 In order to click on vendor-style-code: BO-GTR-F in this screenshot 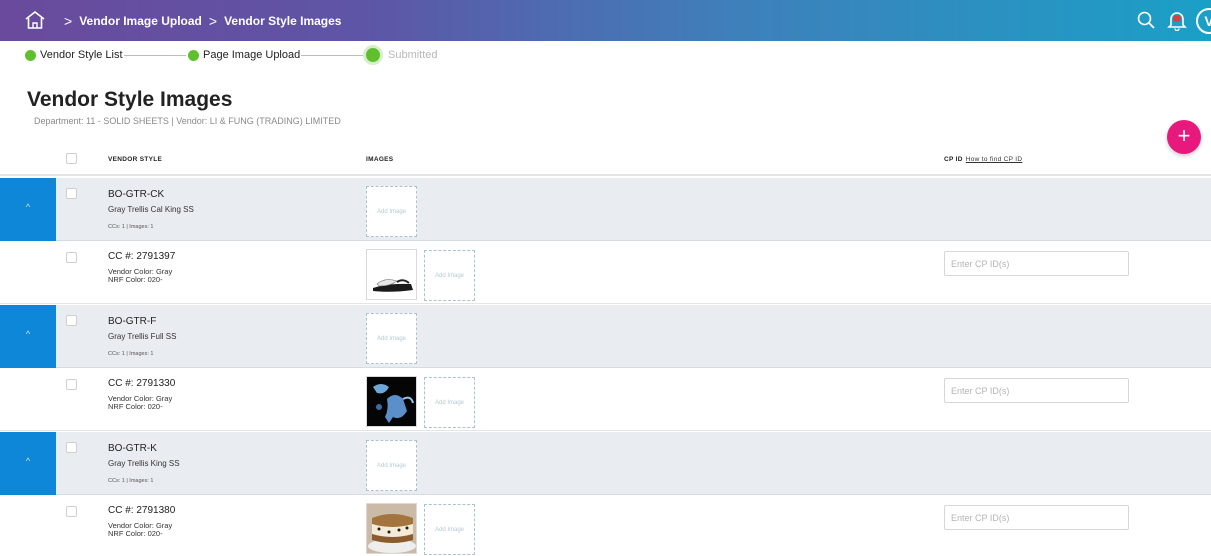, I will do `click(132, 321)`.